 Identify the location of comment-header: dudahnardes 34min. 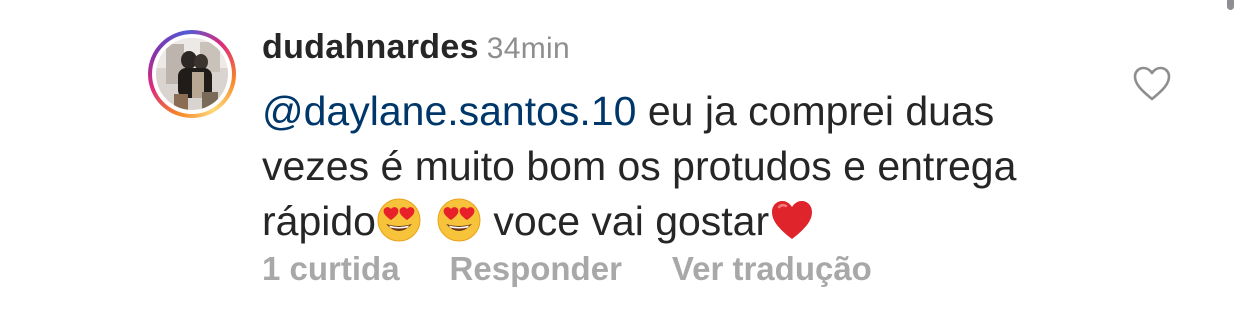
(416, 47).